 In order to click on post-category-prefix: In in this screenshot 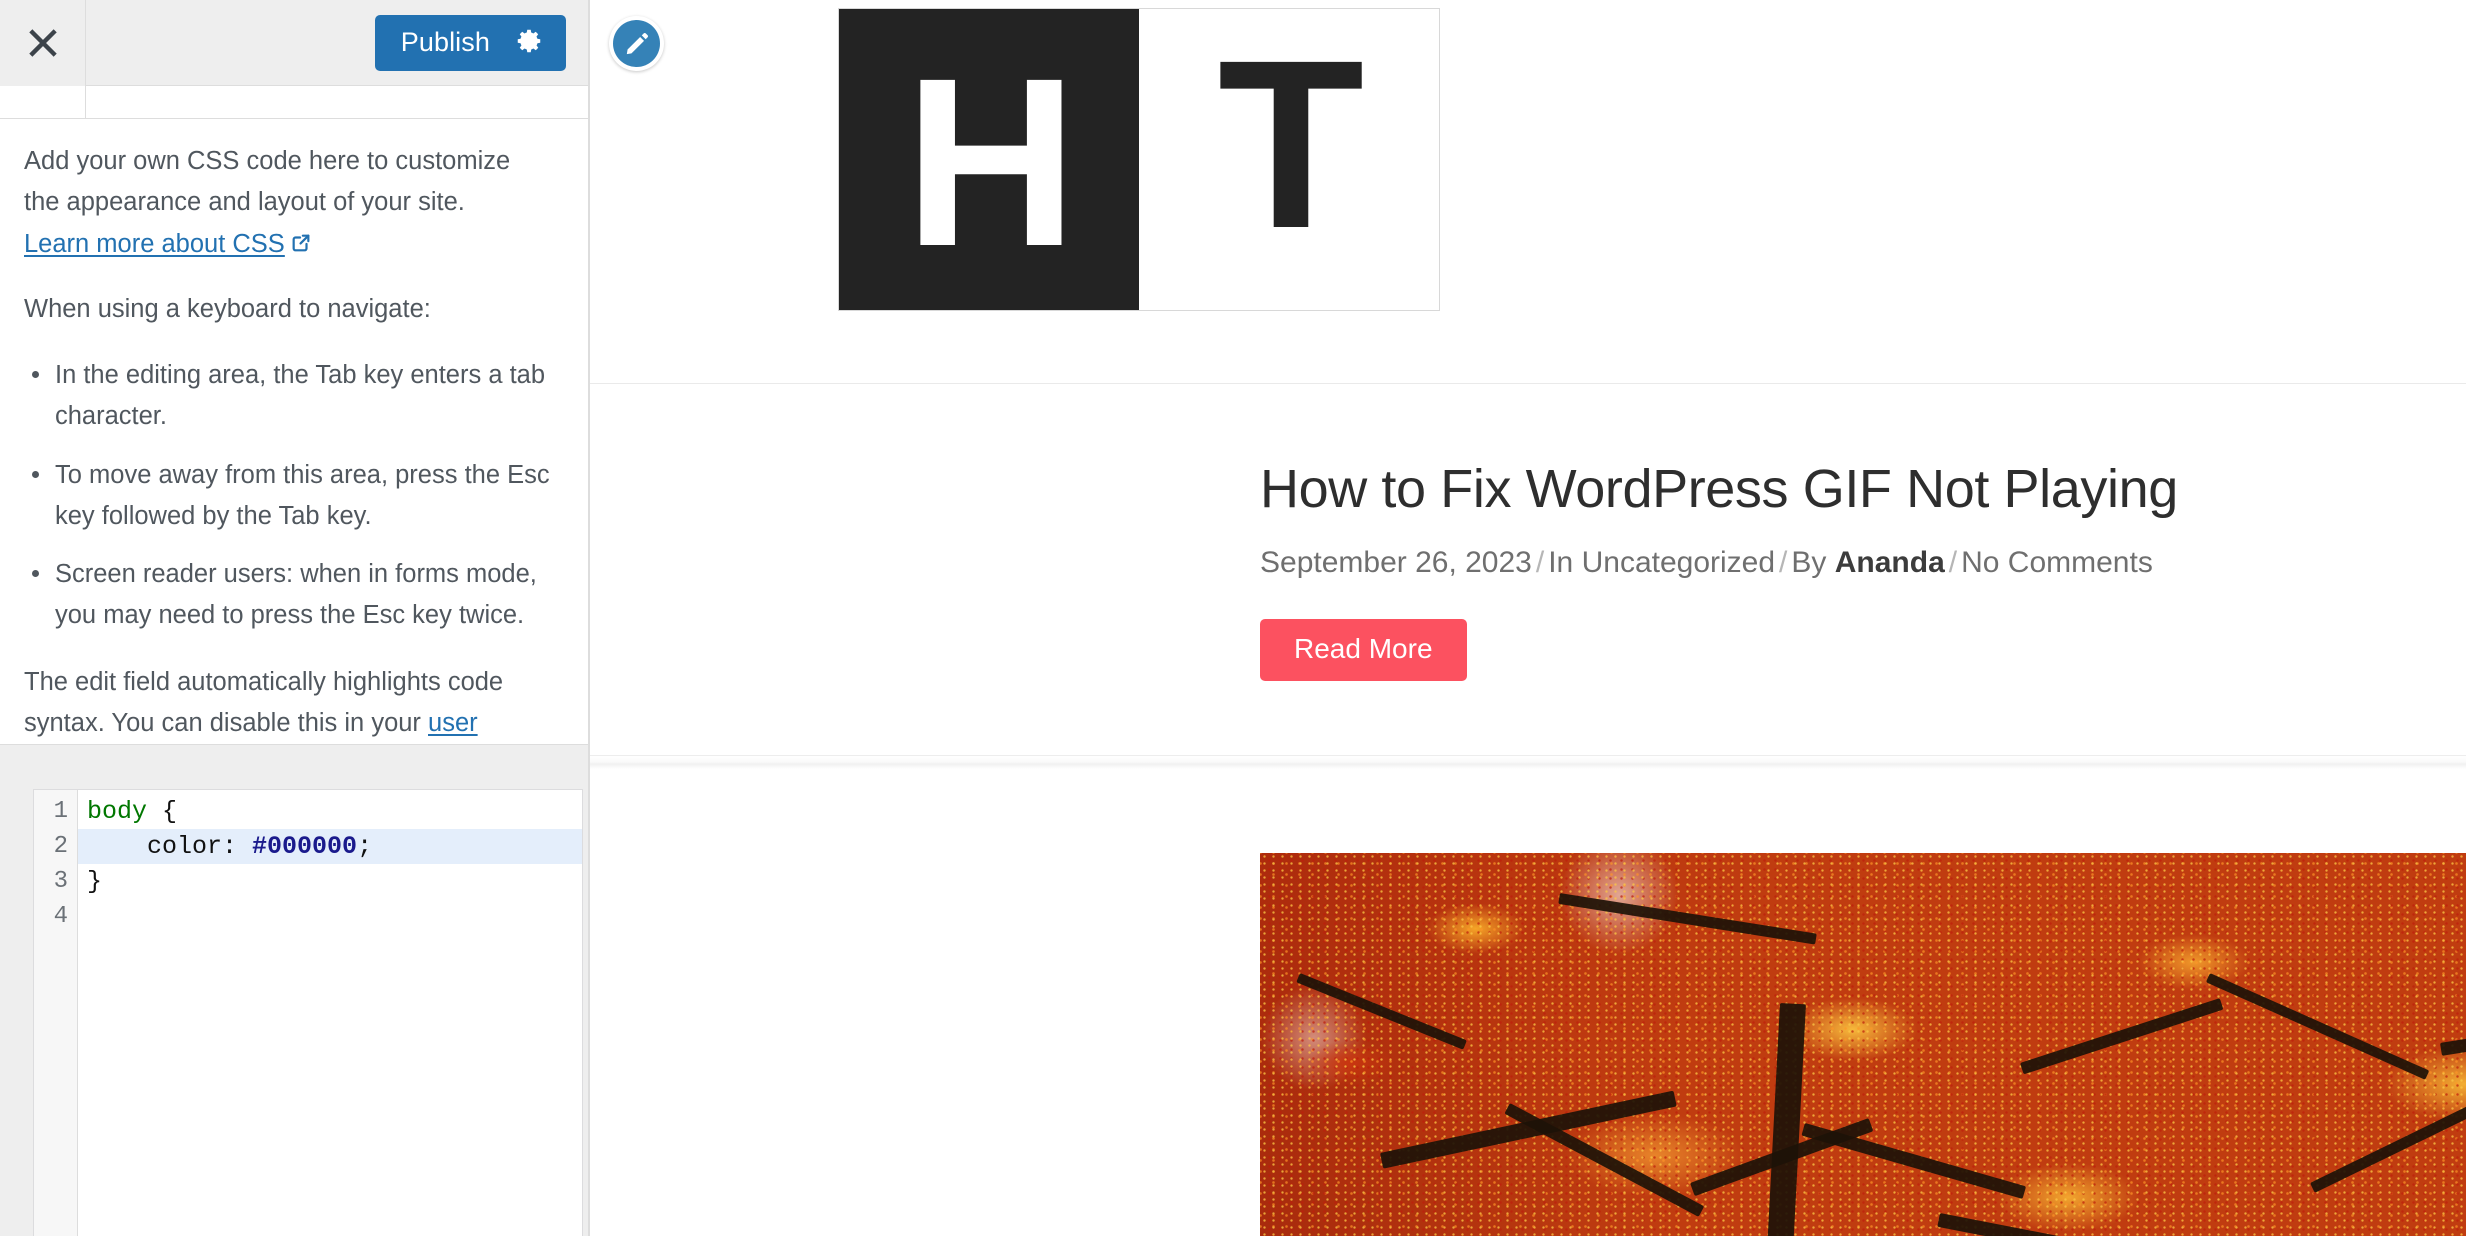, I will do `click(1561, 563)`.